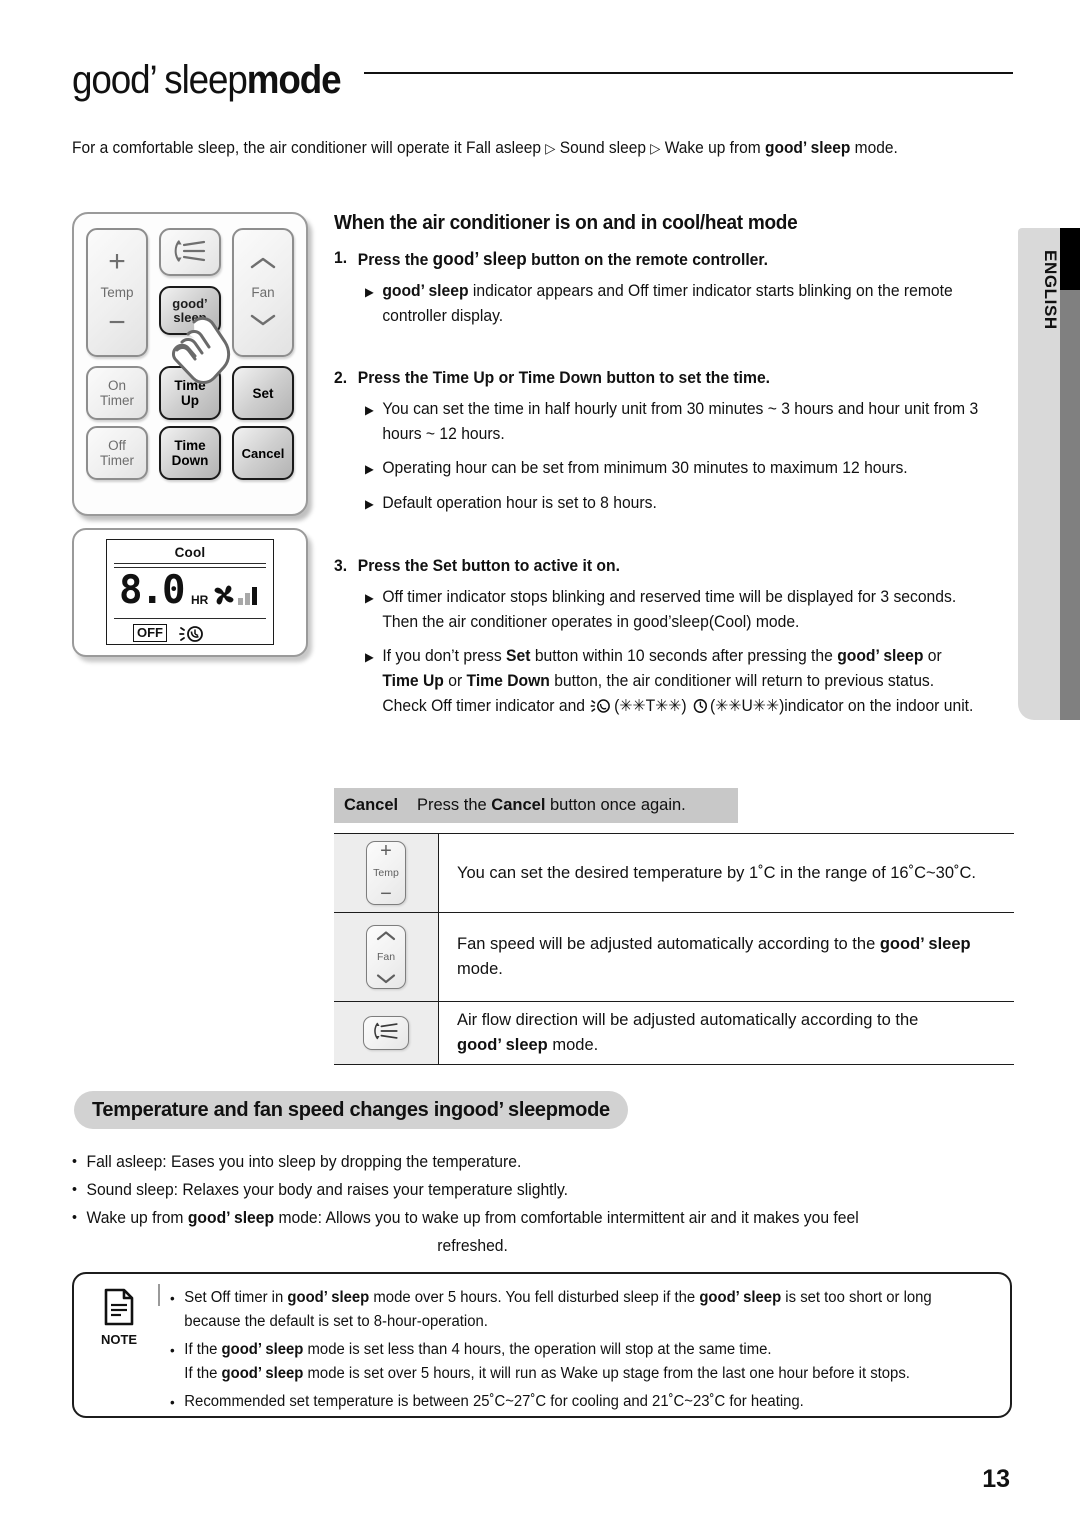  I want to click on airflow-direction-icon, so click(190, 252).